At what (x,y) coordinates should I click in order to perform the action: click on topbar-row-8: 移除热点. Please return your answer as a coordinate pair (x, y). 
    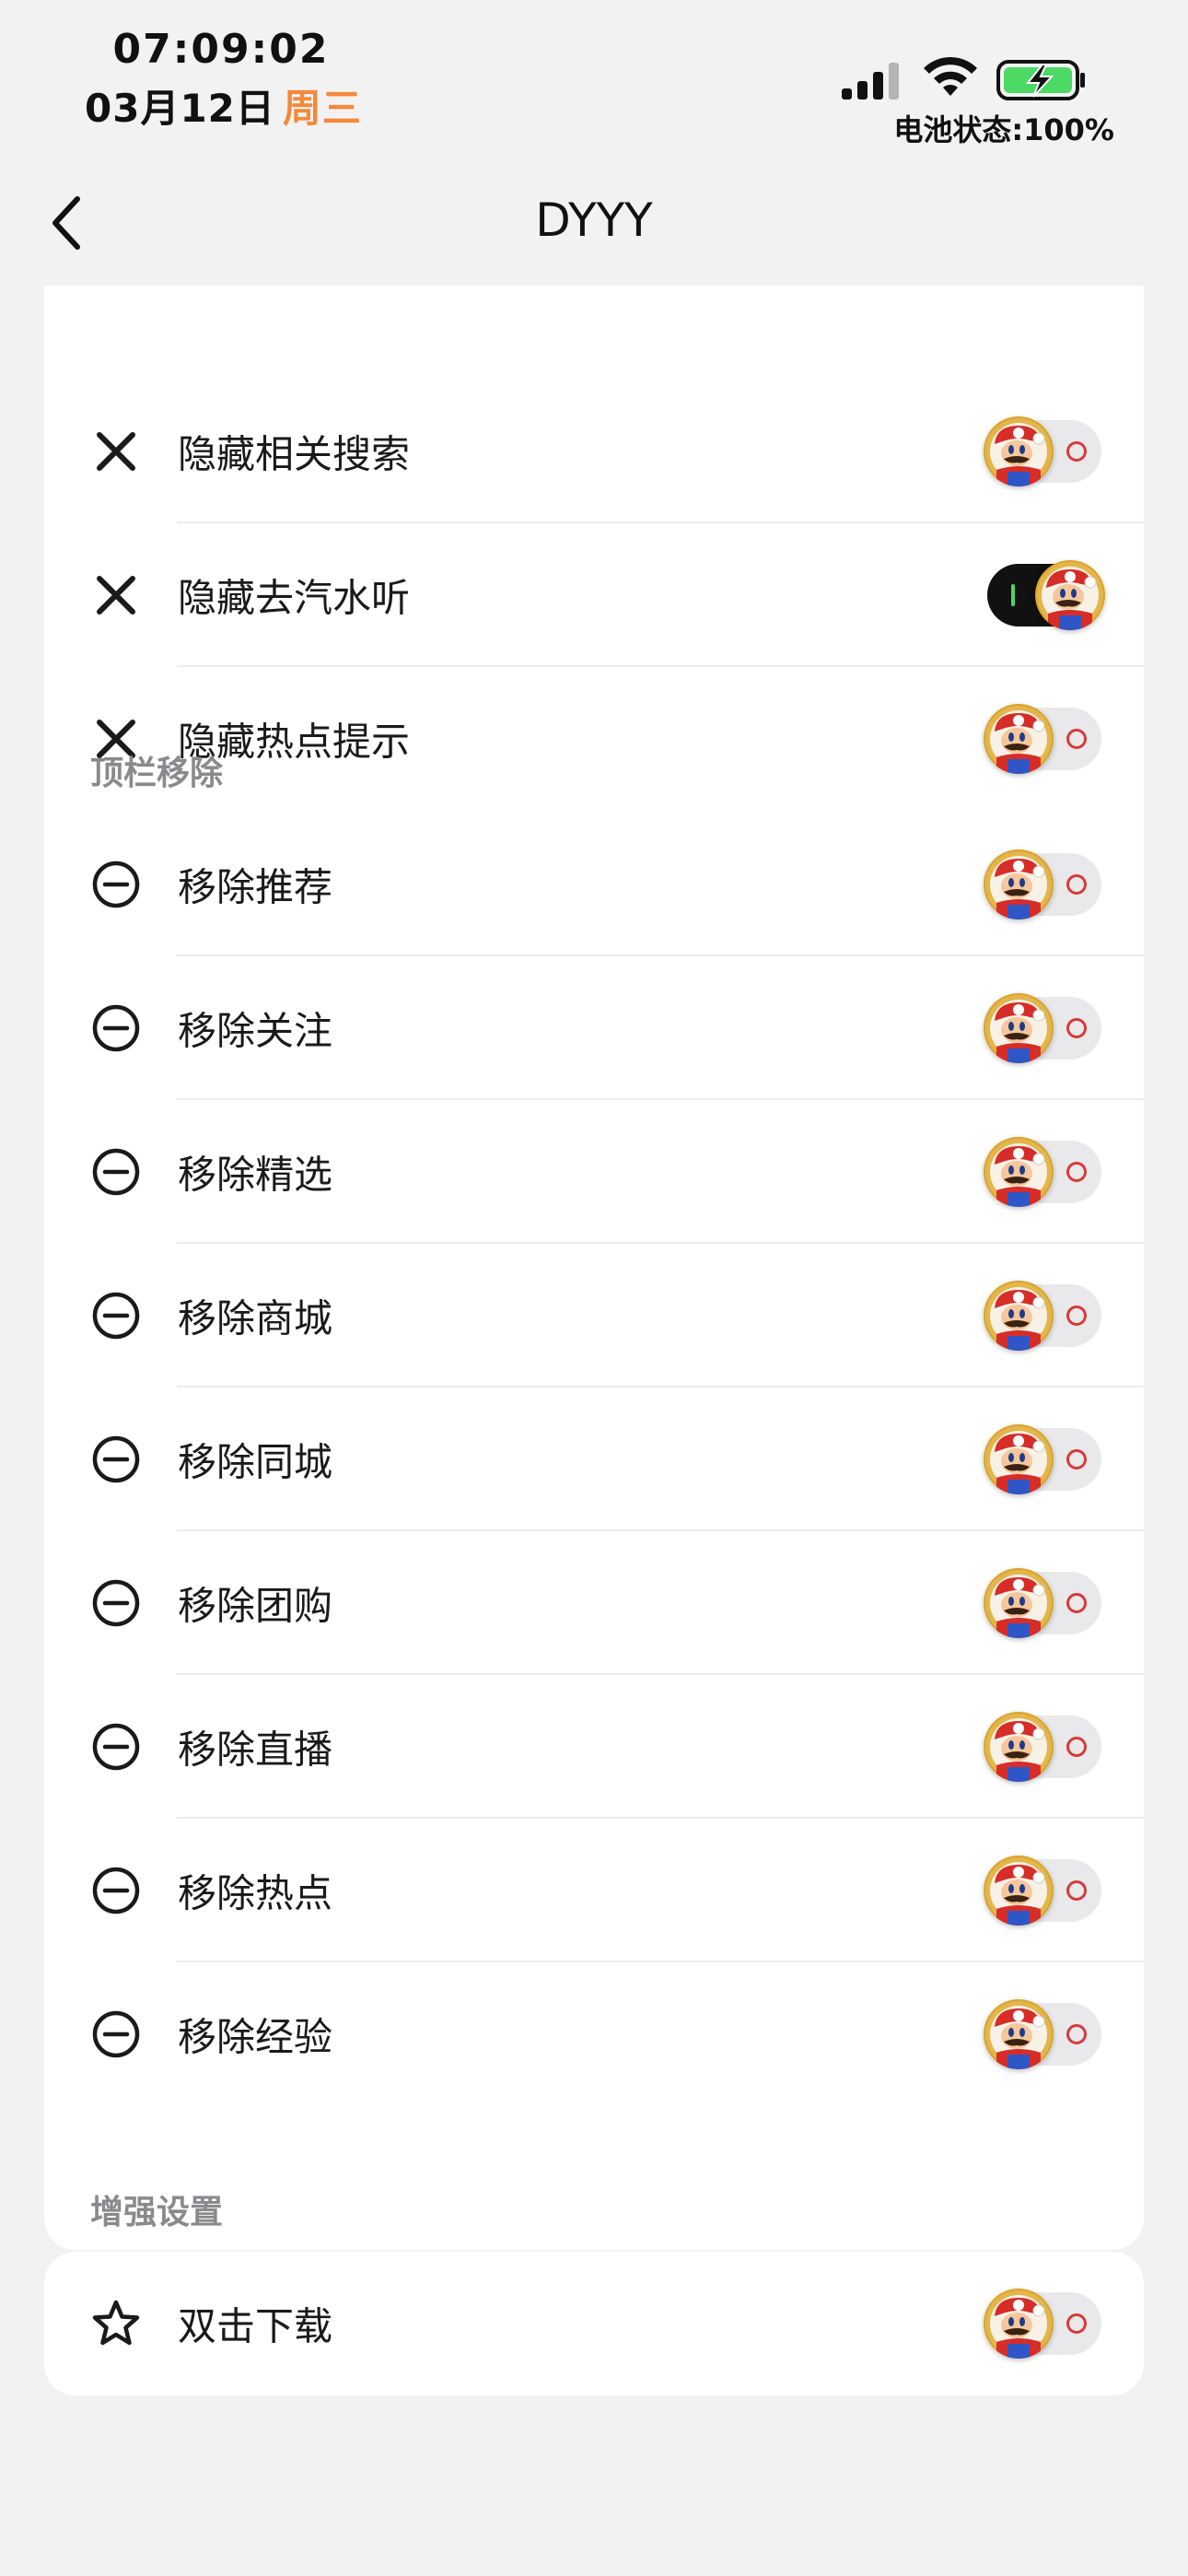
    Looking at the image, I should click on (594, 1891).